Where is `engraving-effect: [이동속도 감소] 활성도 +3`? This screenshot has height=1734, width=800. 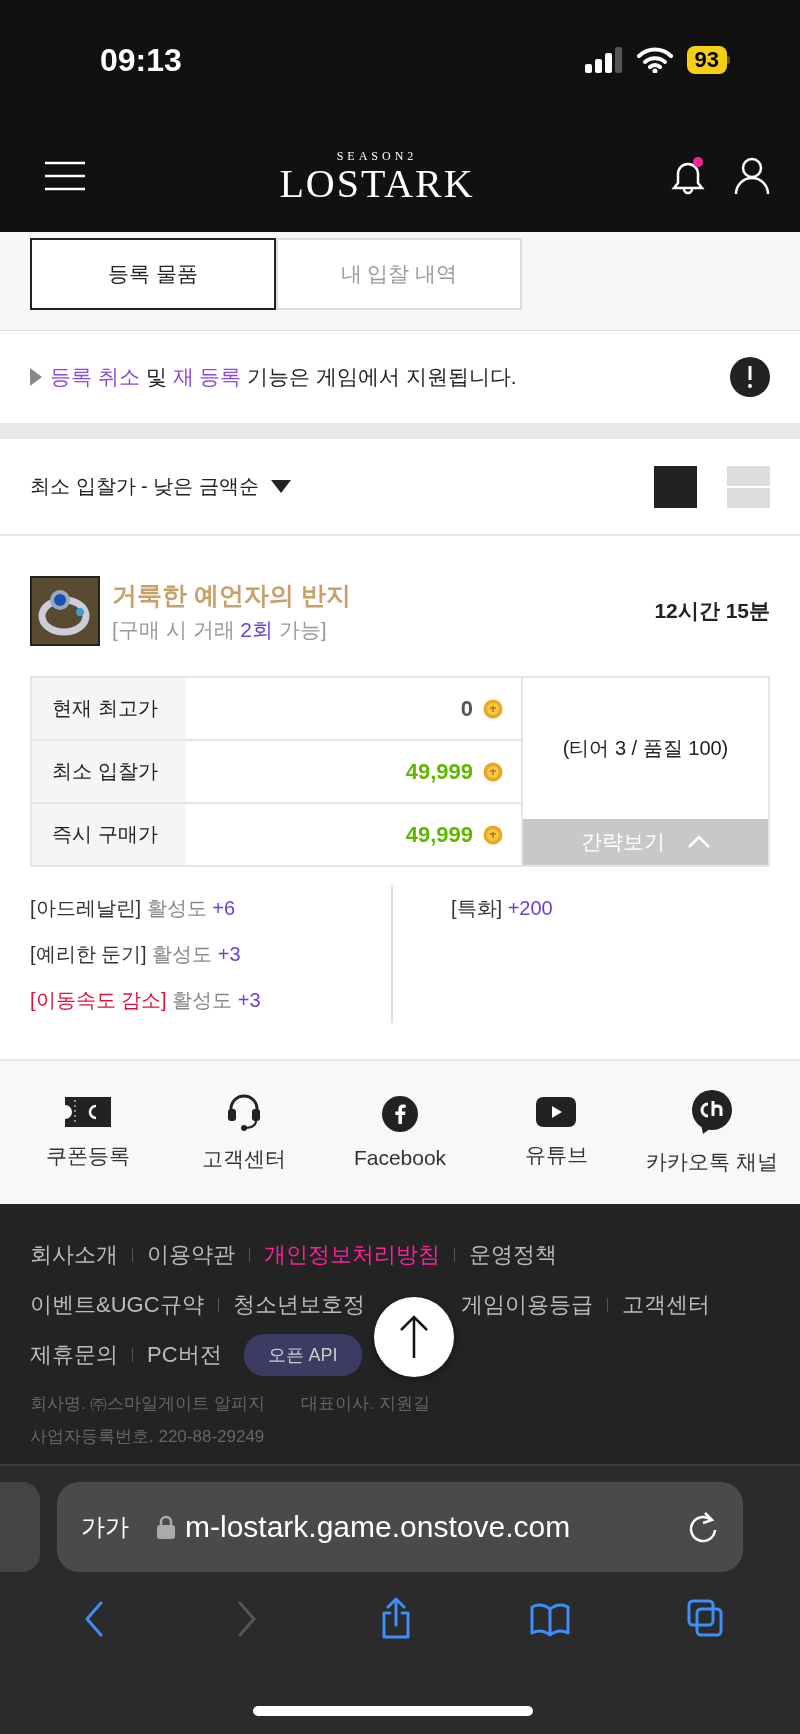 engraving-effect: [이동속도 감소] 활성도 +3 is located at coordinates (146, 1000).